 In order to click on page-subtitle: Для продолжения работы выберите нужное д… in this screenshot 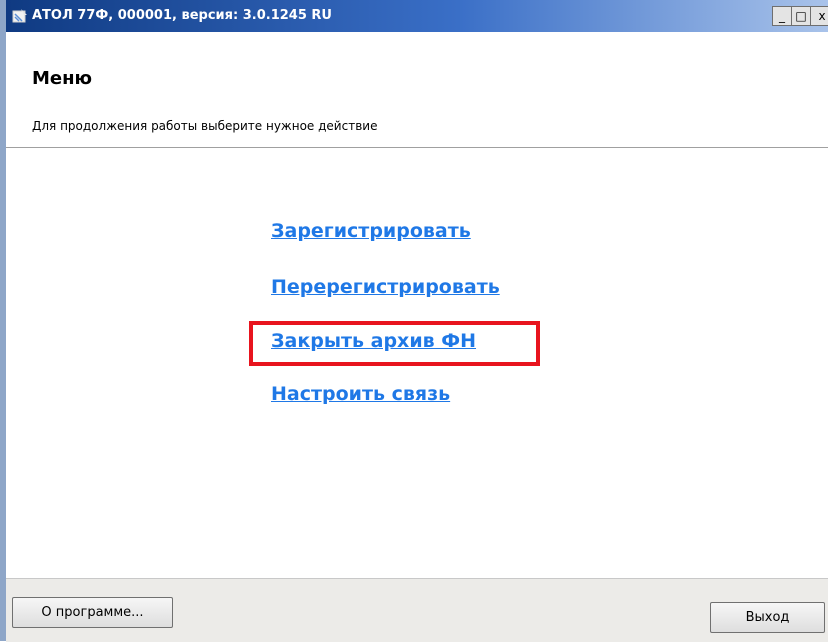, I will do `click(205, 126)`.